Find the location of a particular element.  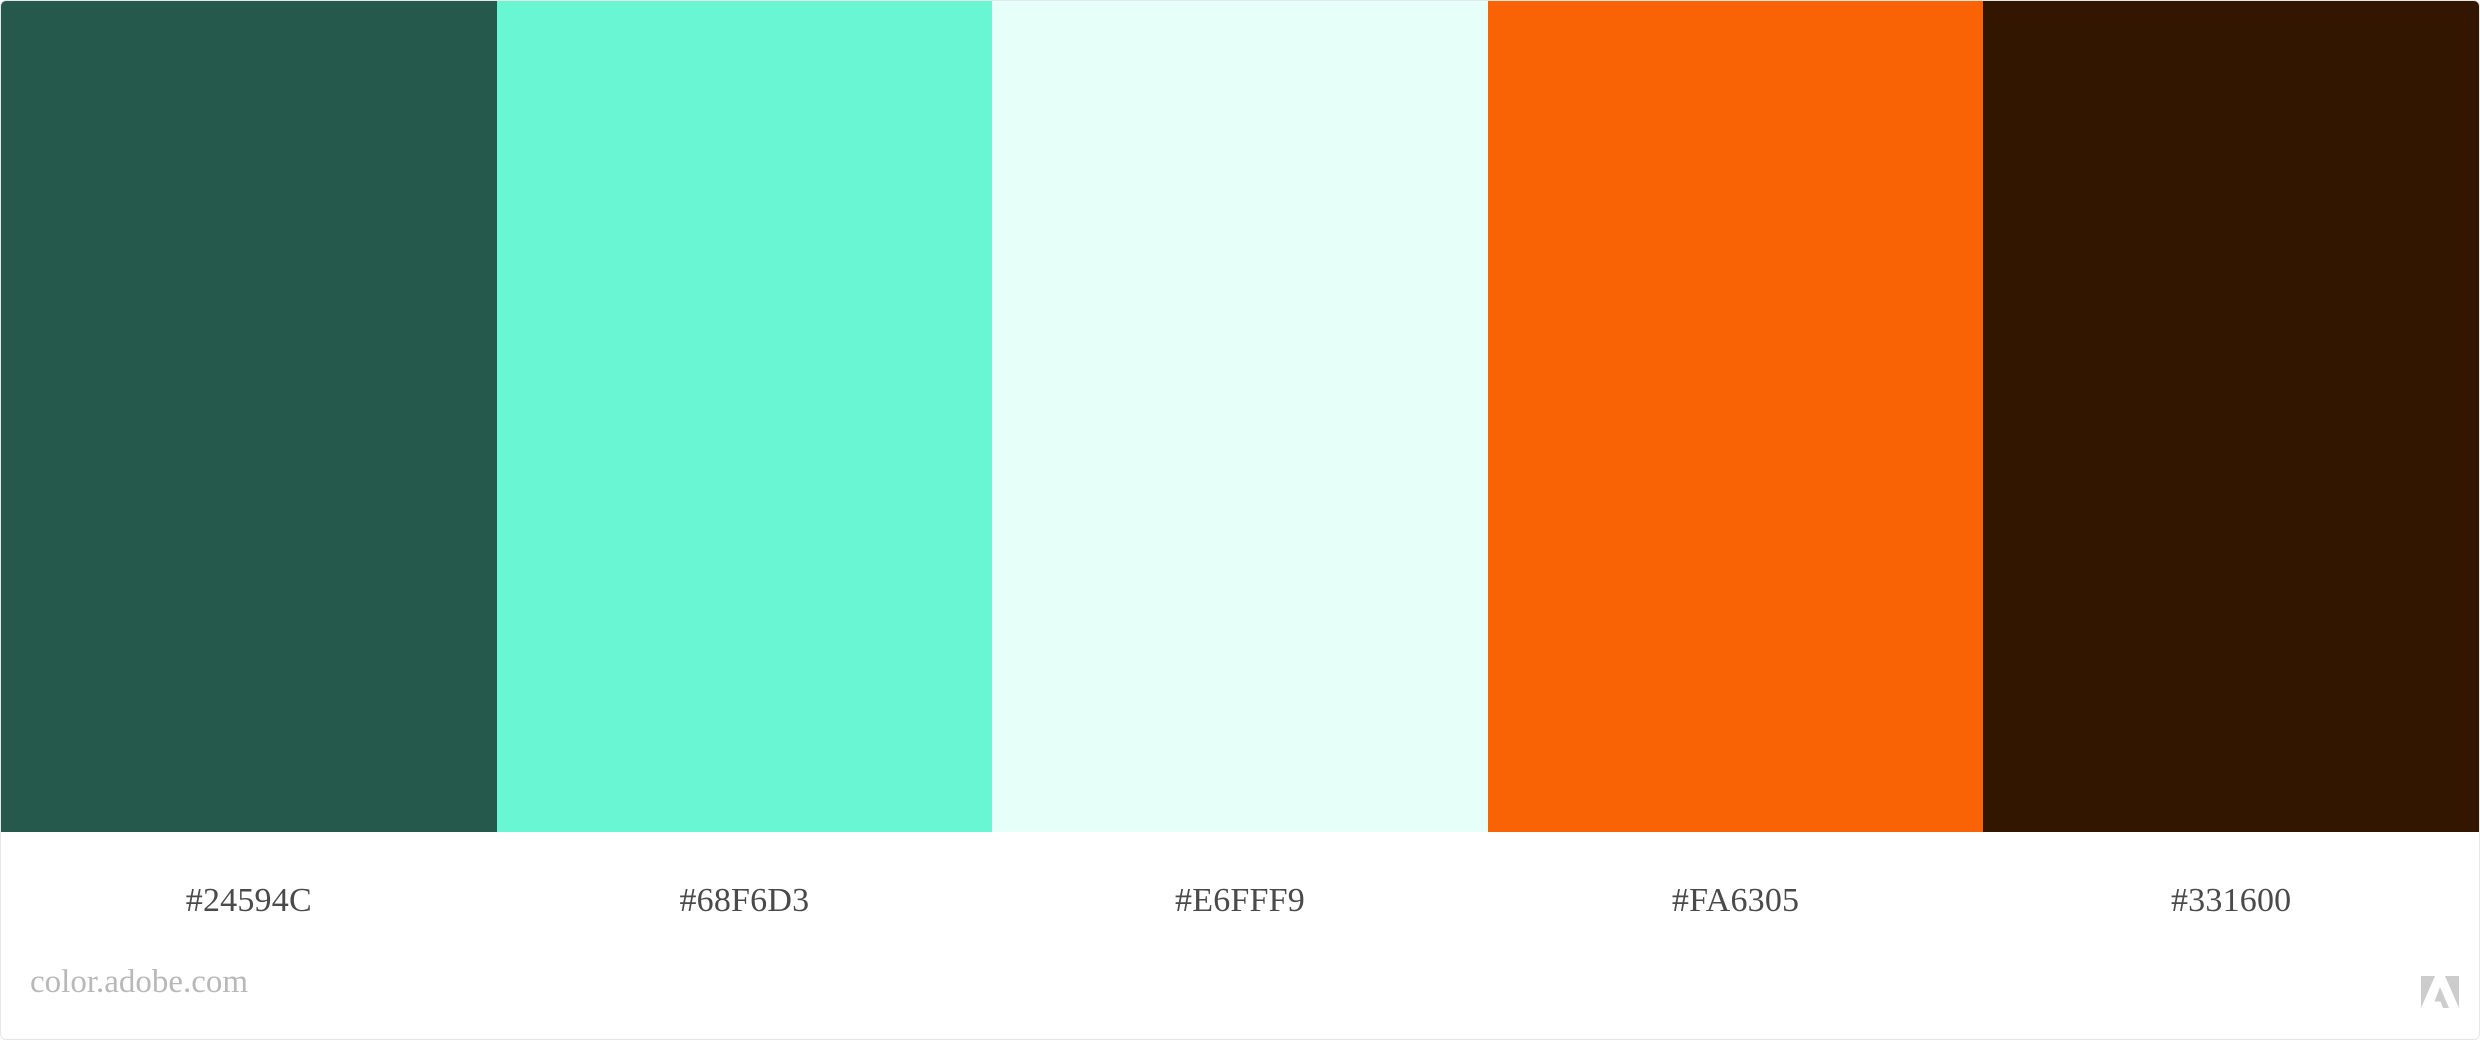

hex-label-3: #E6FFF9 is located at coordinates (1240, 900).